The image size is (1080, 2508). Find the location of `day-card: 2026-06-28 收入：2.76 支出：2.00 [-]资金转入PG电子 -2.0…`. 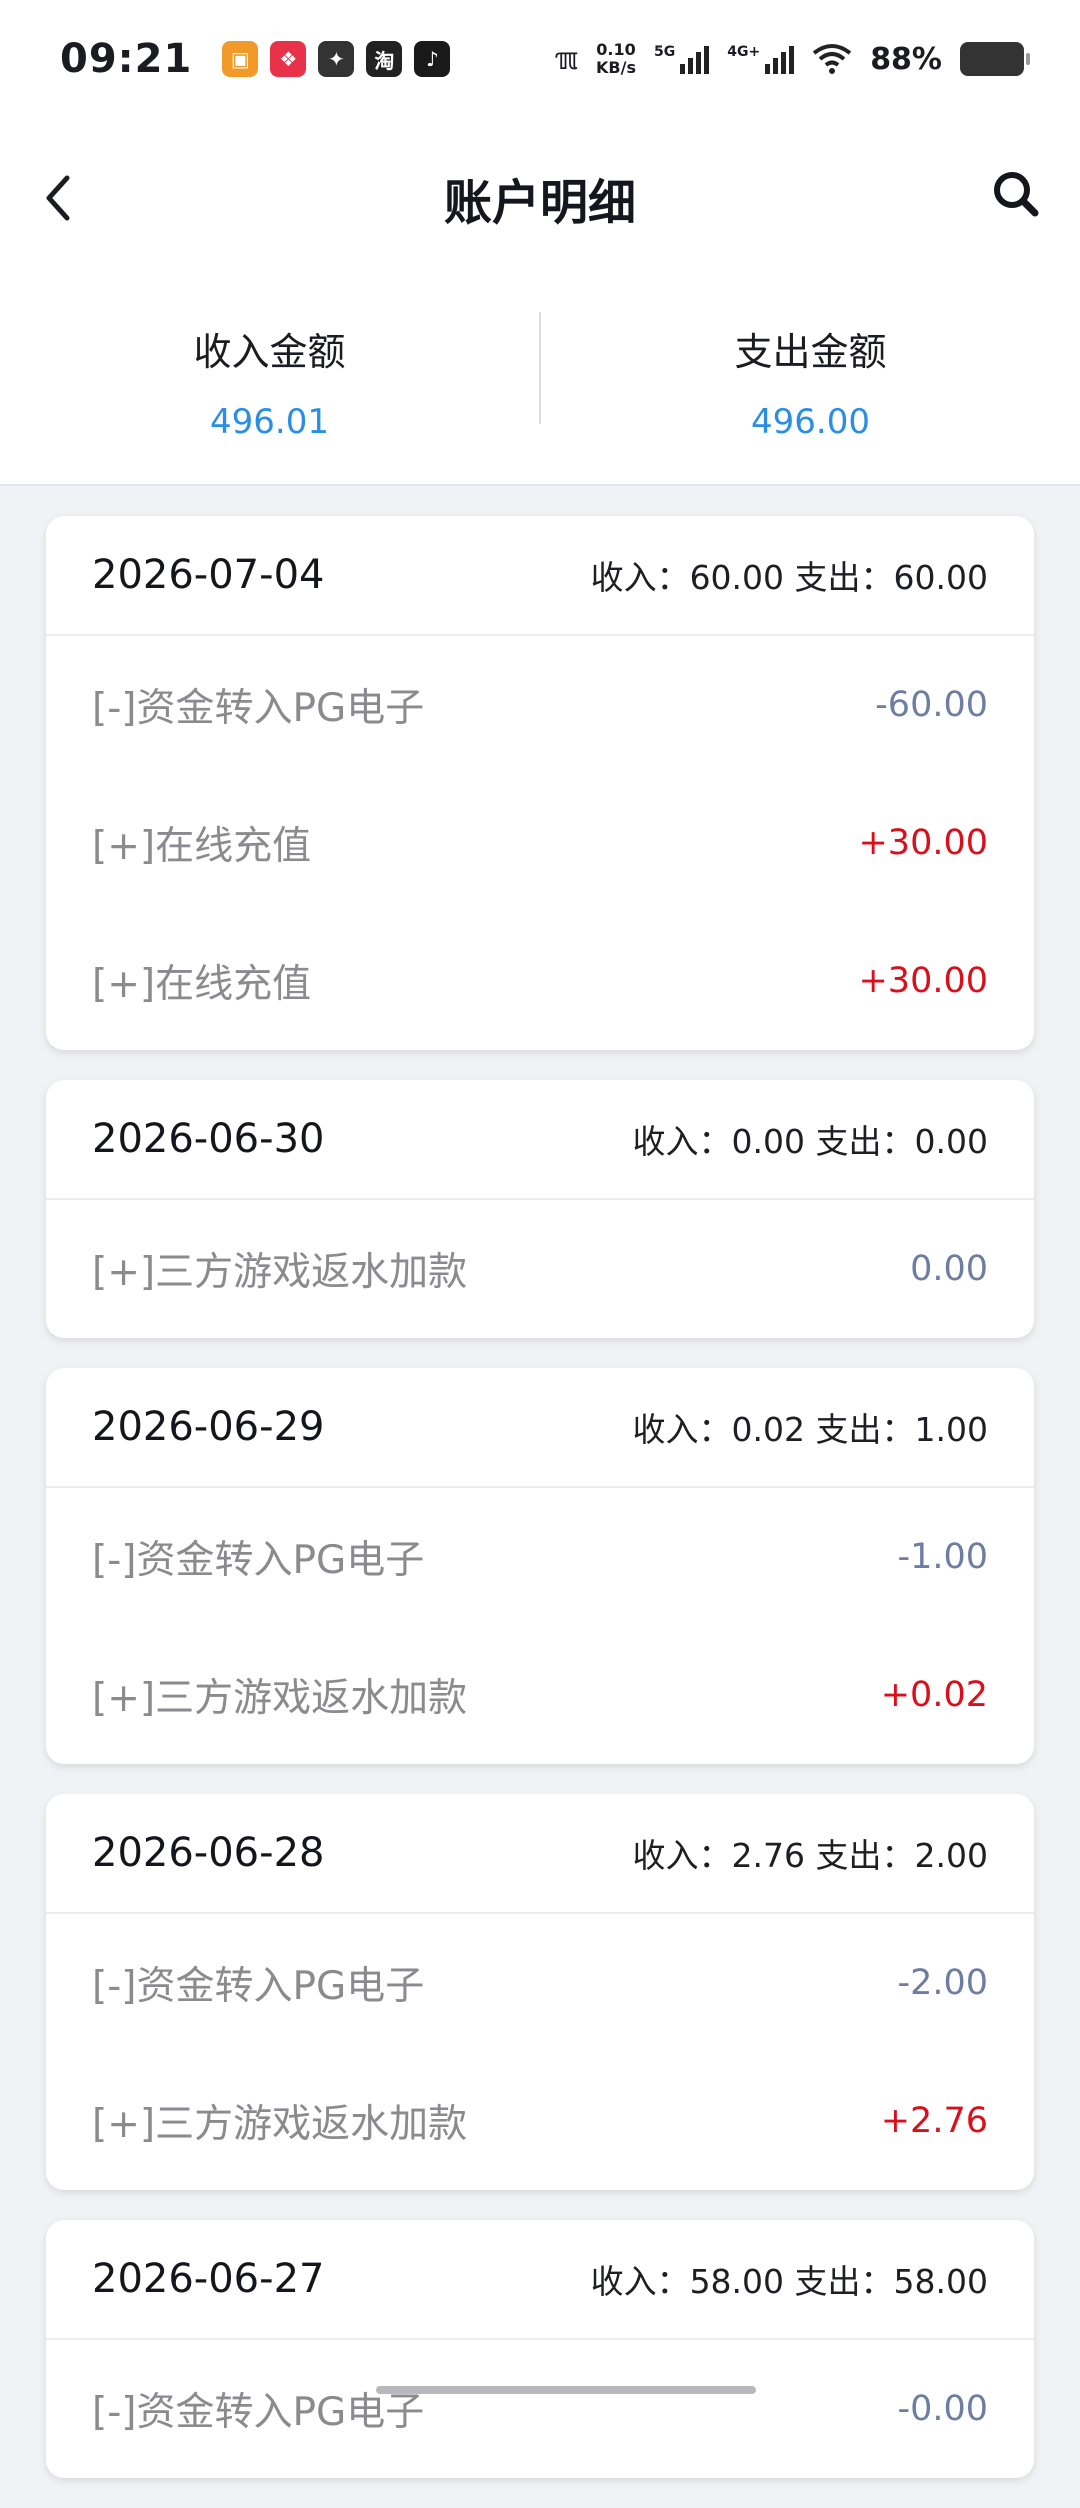

day-card: 2026-06-28 收入：2.76 支出：2.00 [-]资金转入PG电子 -2.0… is located at coordinates (540, 1992).